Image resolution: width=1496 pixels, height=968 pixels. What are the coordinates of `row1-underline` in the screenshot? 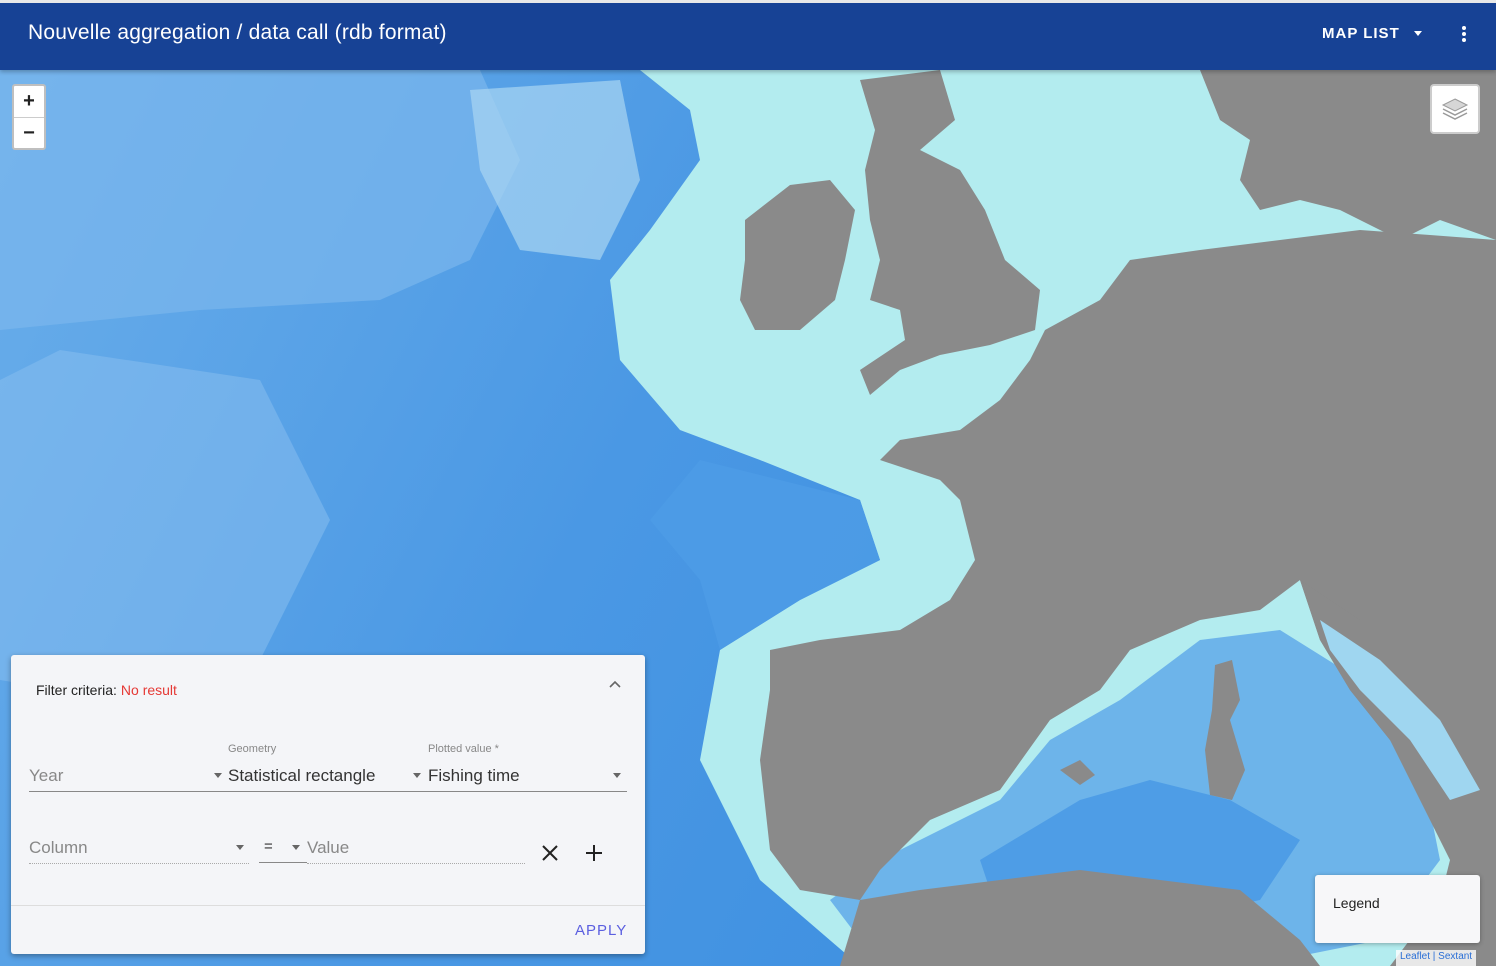 It's located at (328, 791).